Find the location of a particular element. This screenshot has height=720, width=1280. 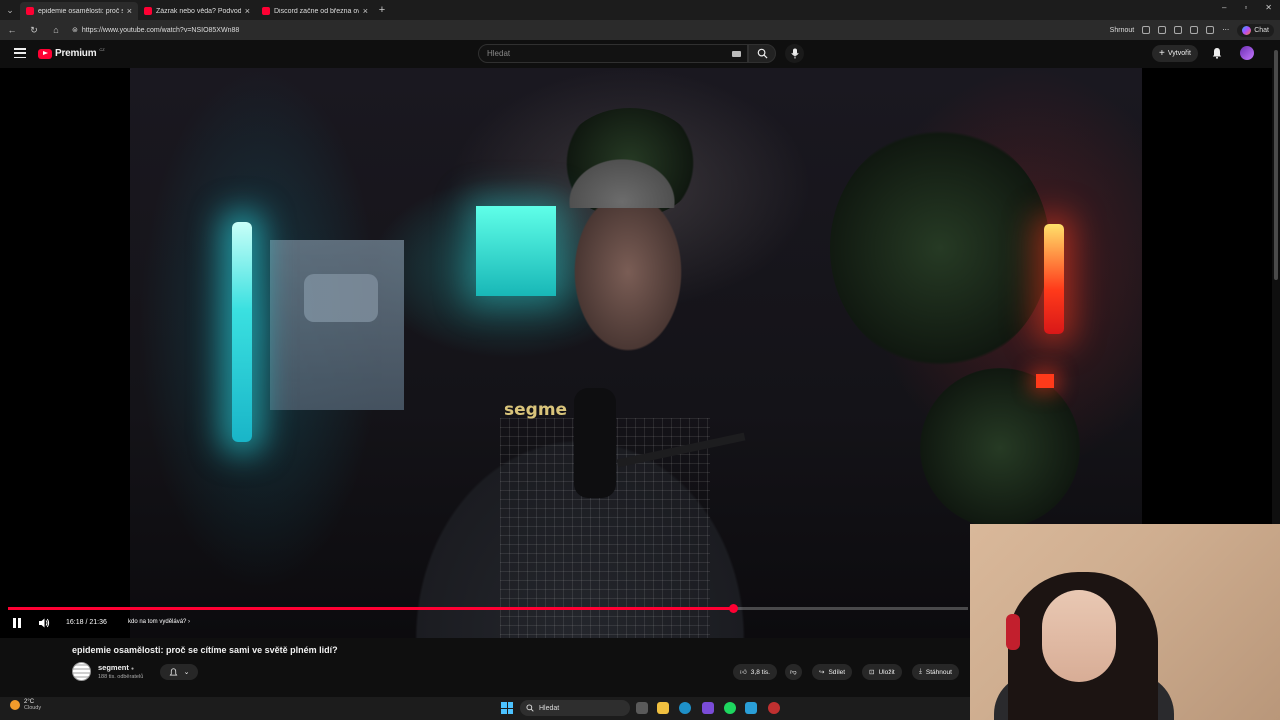

window-controls: – ▫ ✕ is located at coordinates (1247, 7).